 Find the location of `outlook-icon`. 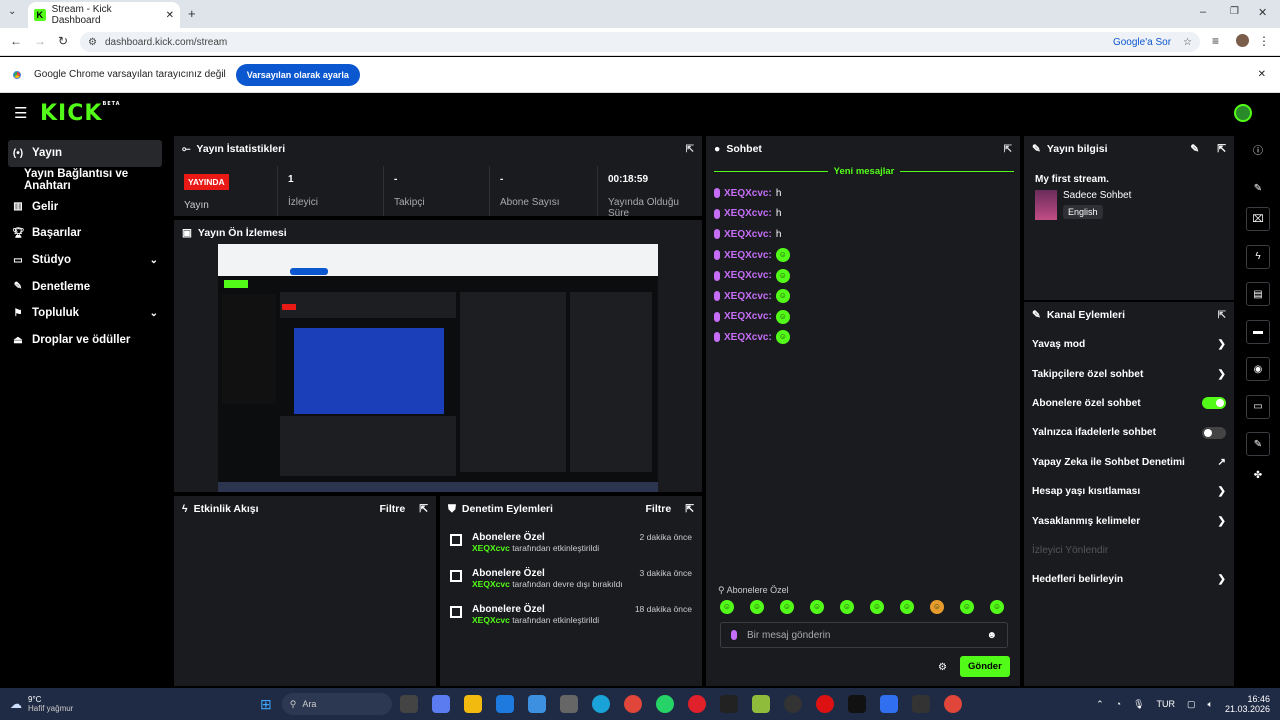

outlook-icon is located at coordinates (536, 704).